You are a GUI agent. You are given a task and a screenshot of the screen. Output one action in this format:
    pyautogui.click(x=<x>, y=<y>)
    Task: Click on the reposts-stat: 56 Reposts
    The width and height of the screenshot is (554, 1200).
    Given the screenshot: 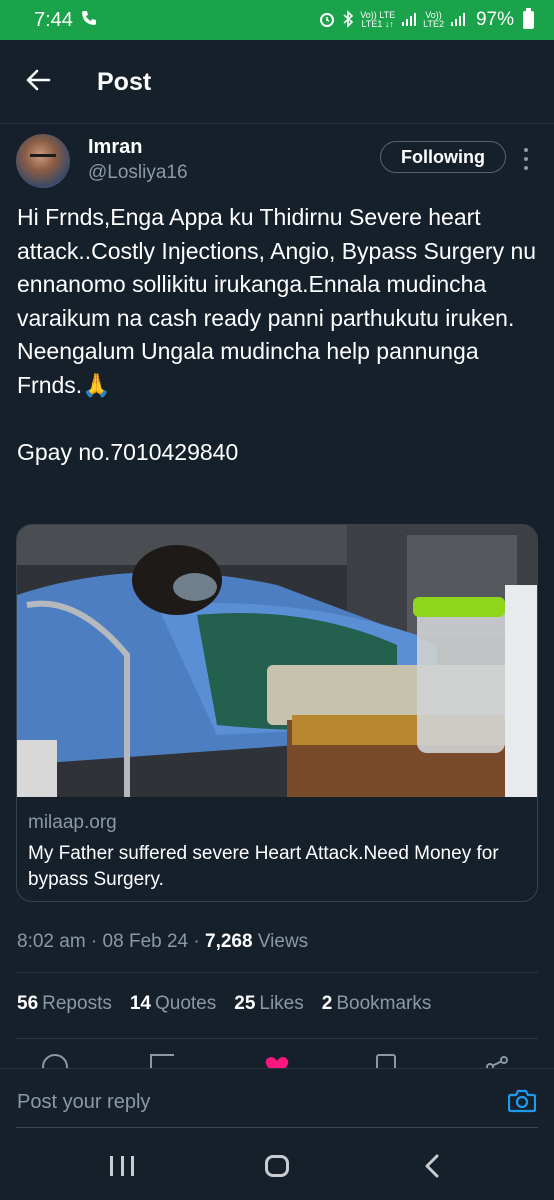 What is the action you would take?
    pyautogui.click(x=64, y=1004)
    